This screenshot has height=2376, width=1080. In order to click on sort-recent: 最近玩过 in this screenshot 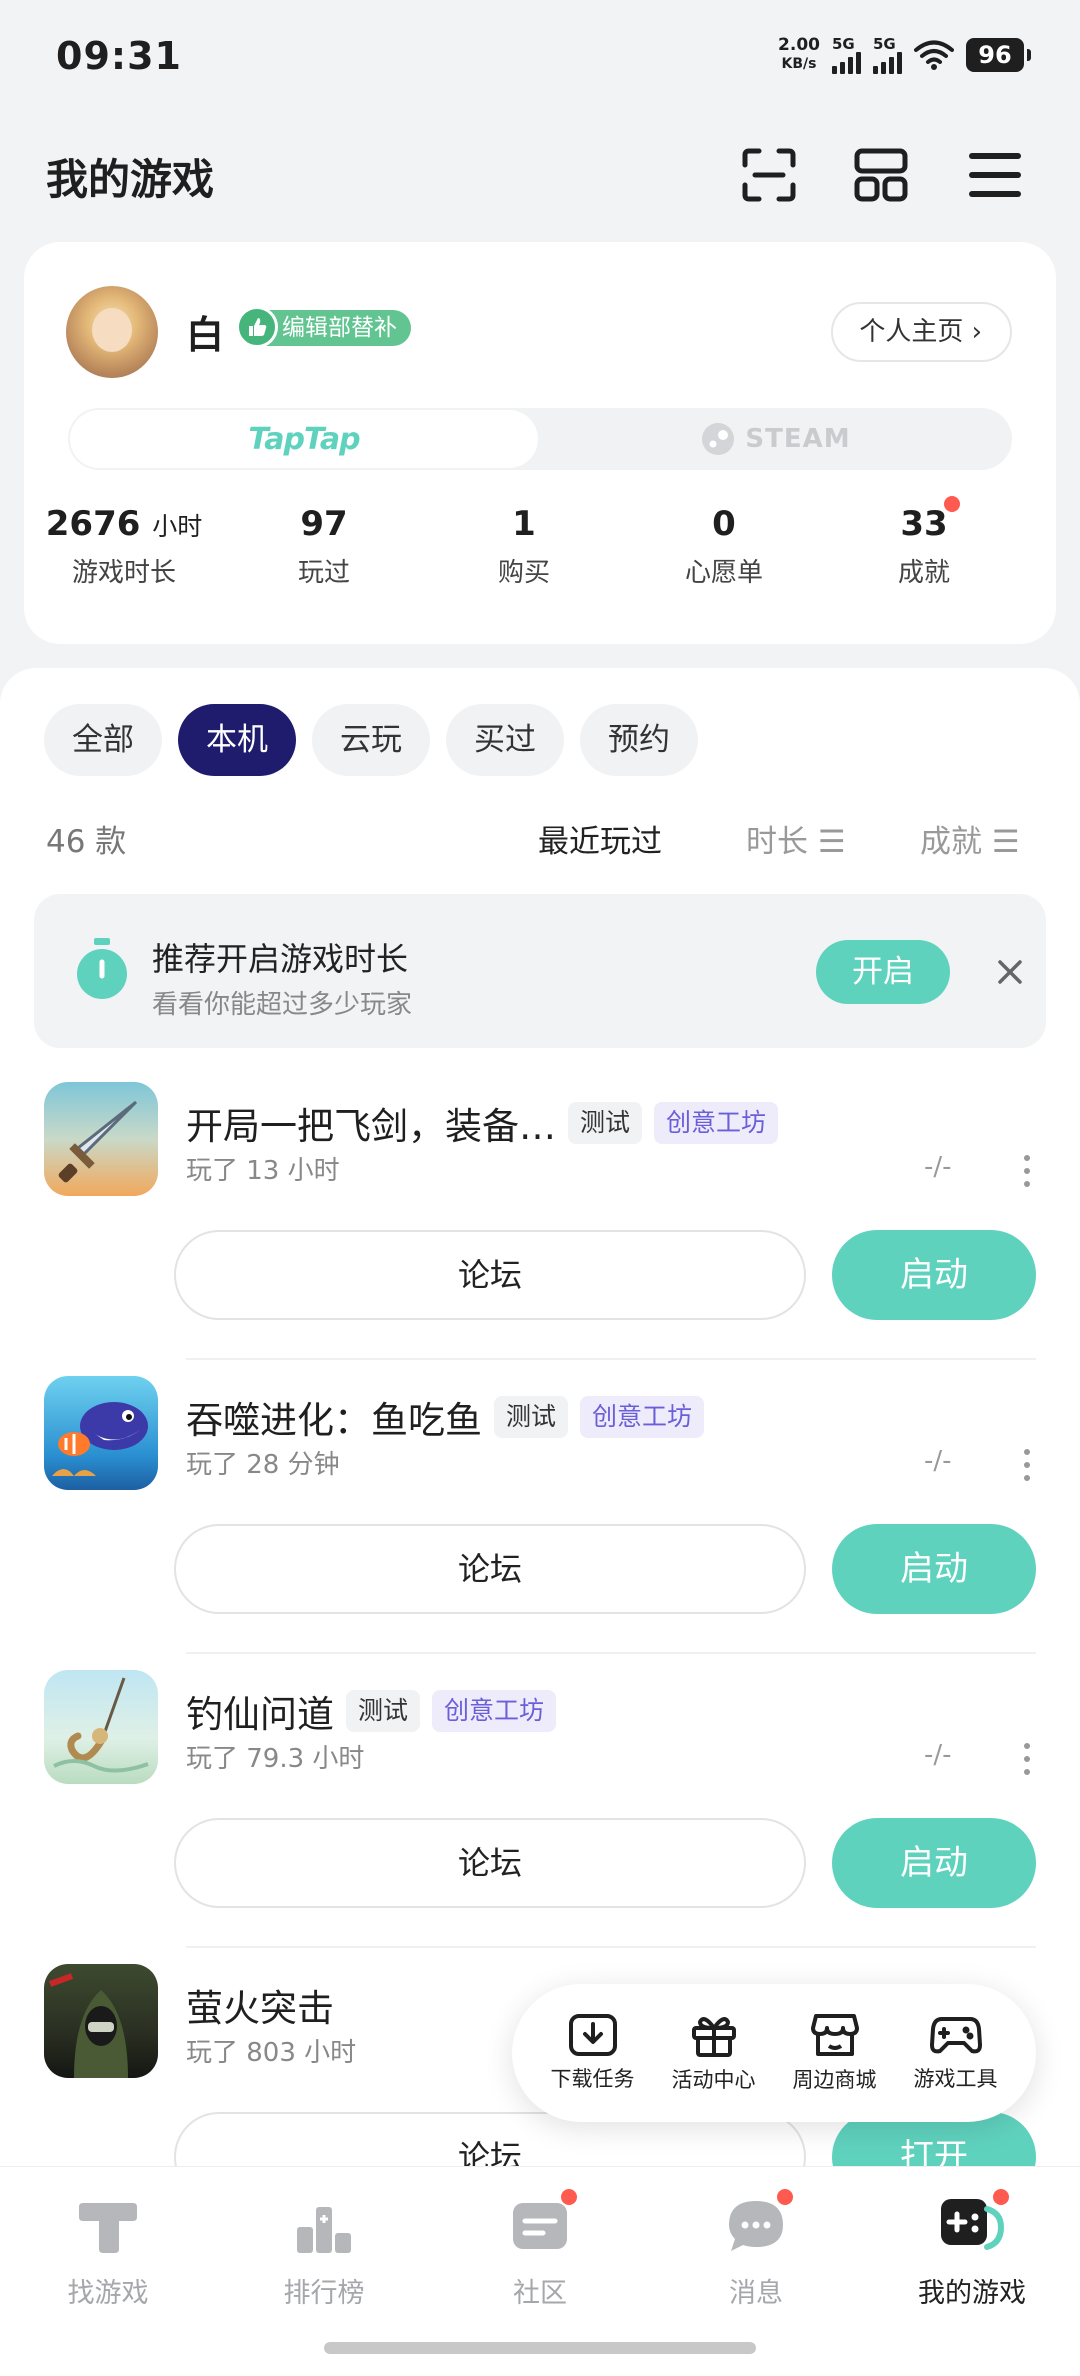, I will do `click(600, 838)`.